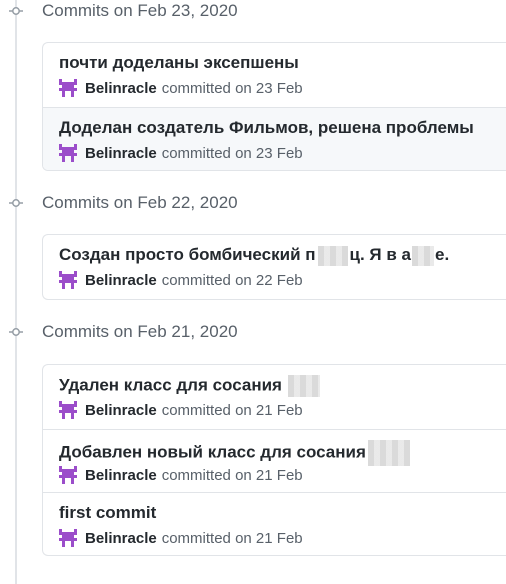 Image resolution: width=506 pixels, height=584 pixels. I want to click on commit-title-part: Добавлен новый класс для сосания, so click(212, 452).